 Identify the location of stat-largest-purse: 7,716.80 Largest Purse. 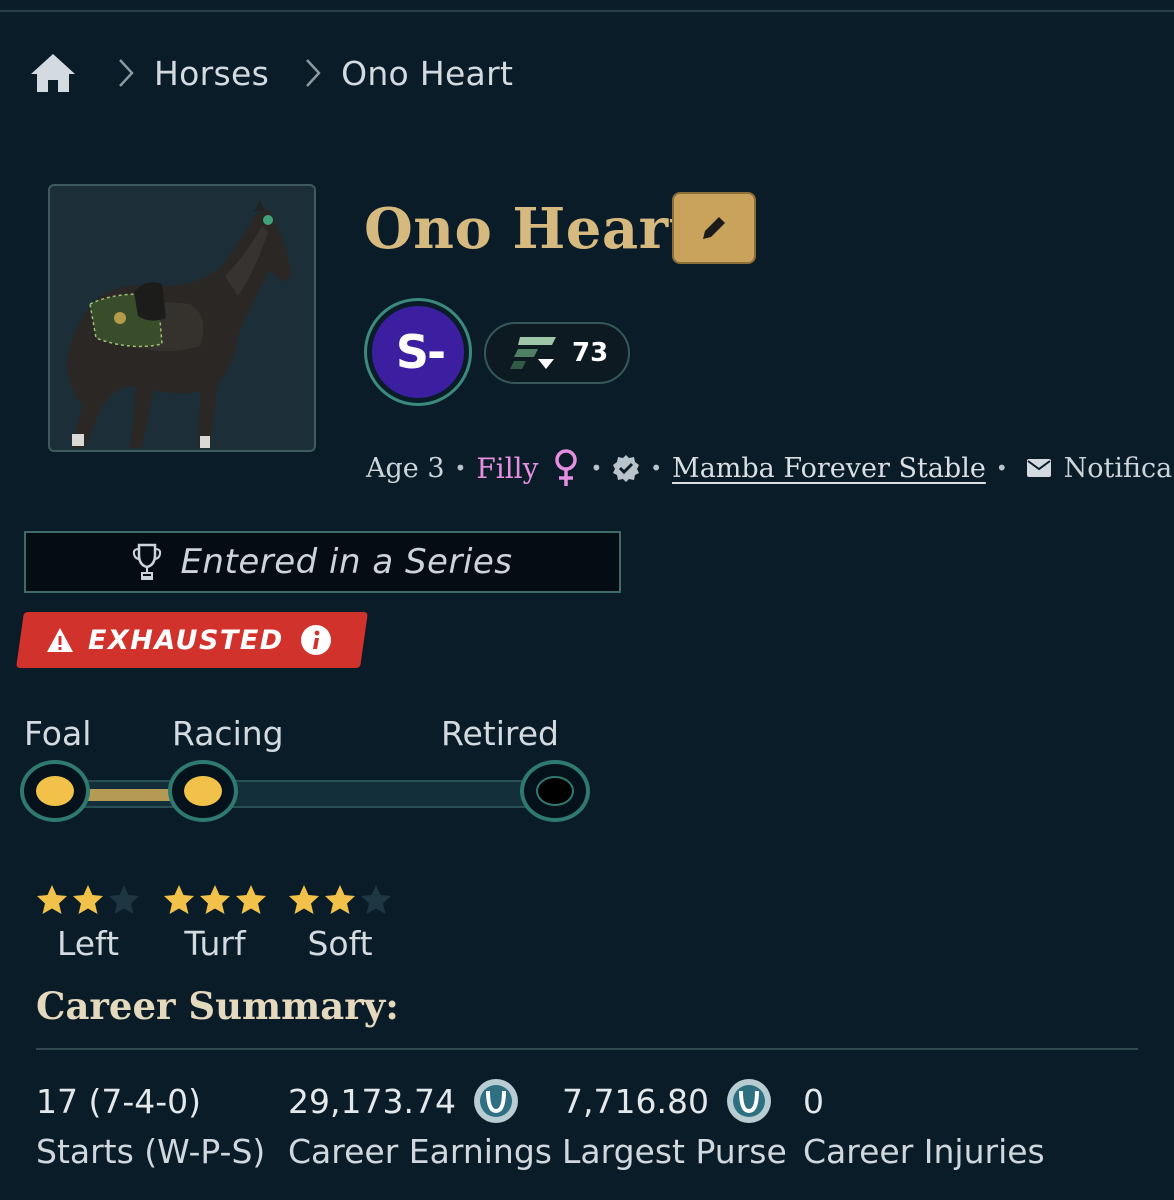
(674, 1124).